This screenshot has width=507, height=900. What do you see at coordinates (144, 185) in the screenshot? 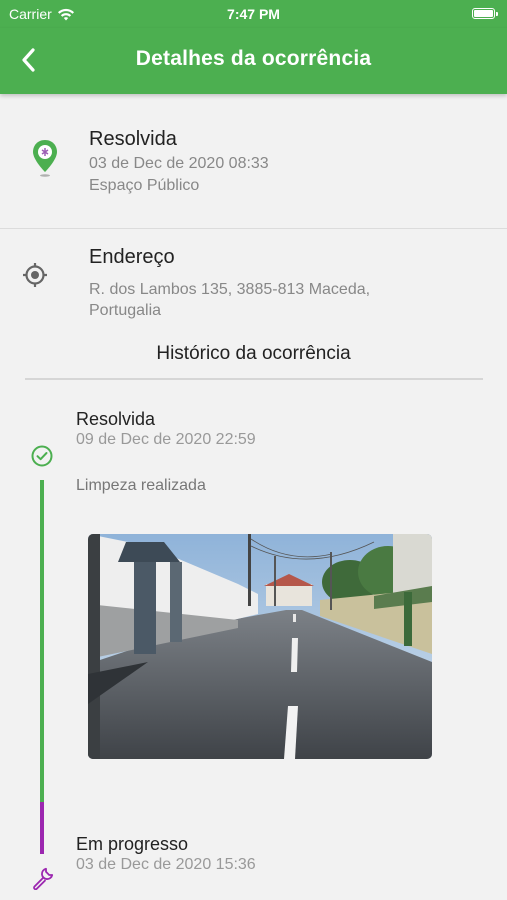
I see `occurrence-category: Espaço Público` at bounding box center [144, 185].